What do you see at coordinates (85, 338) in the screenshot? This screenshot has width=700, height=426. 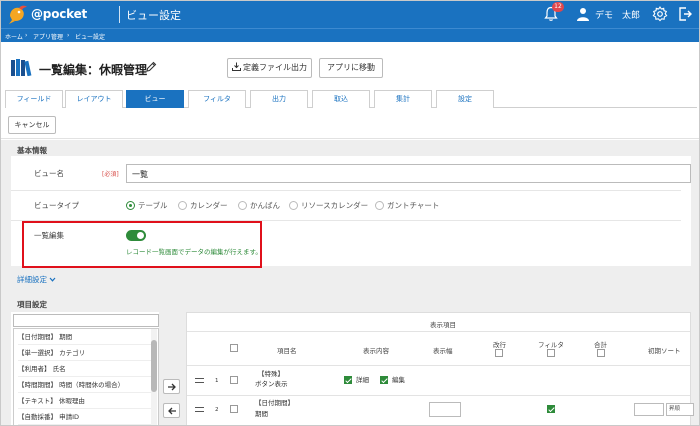 I see `list-item: 【日付期間】 期間` at bounding box center [85, 338].